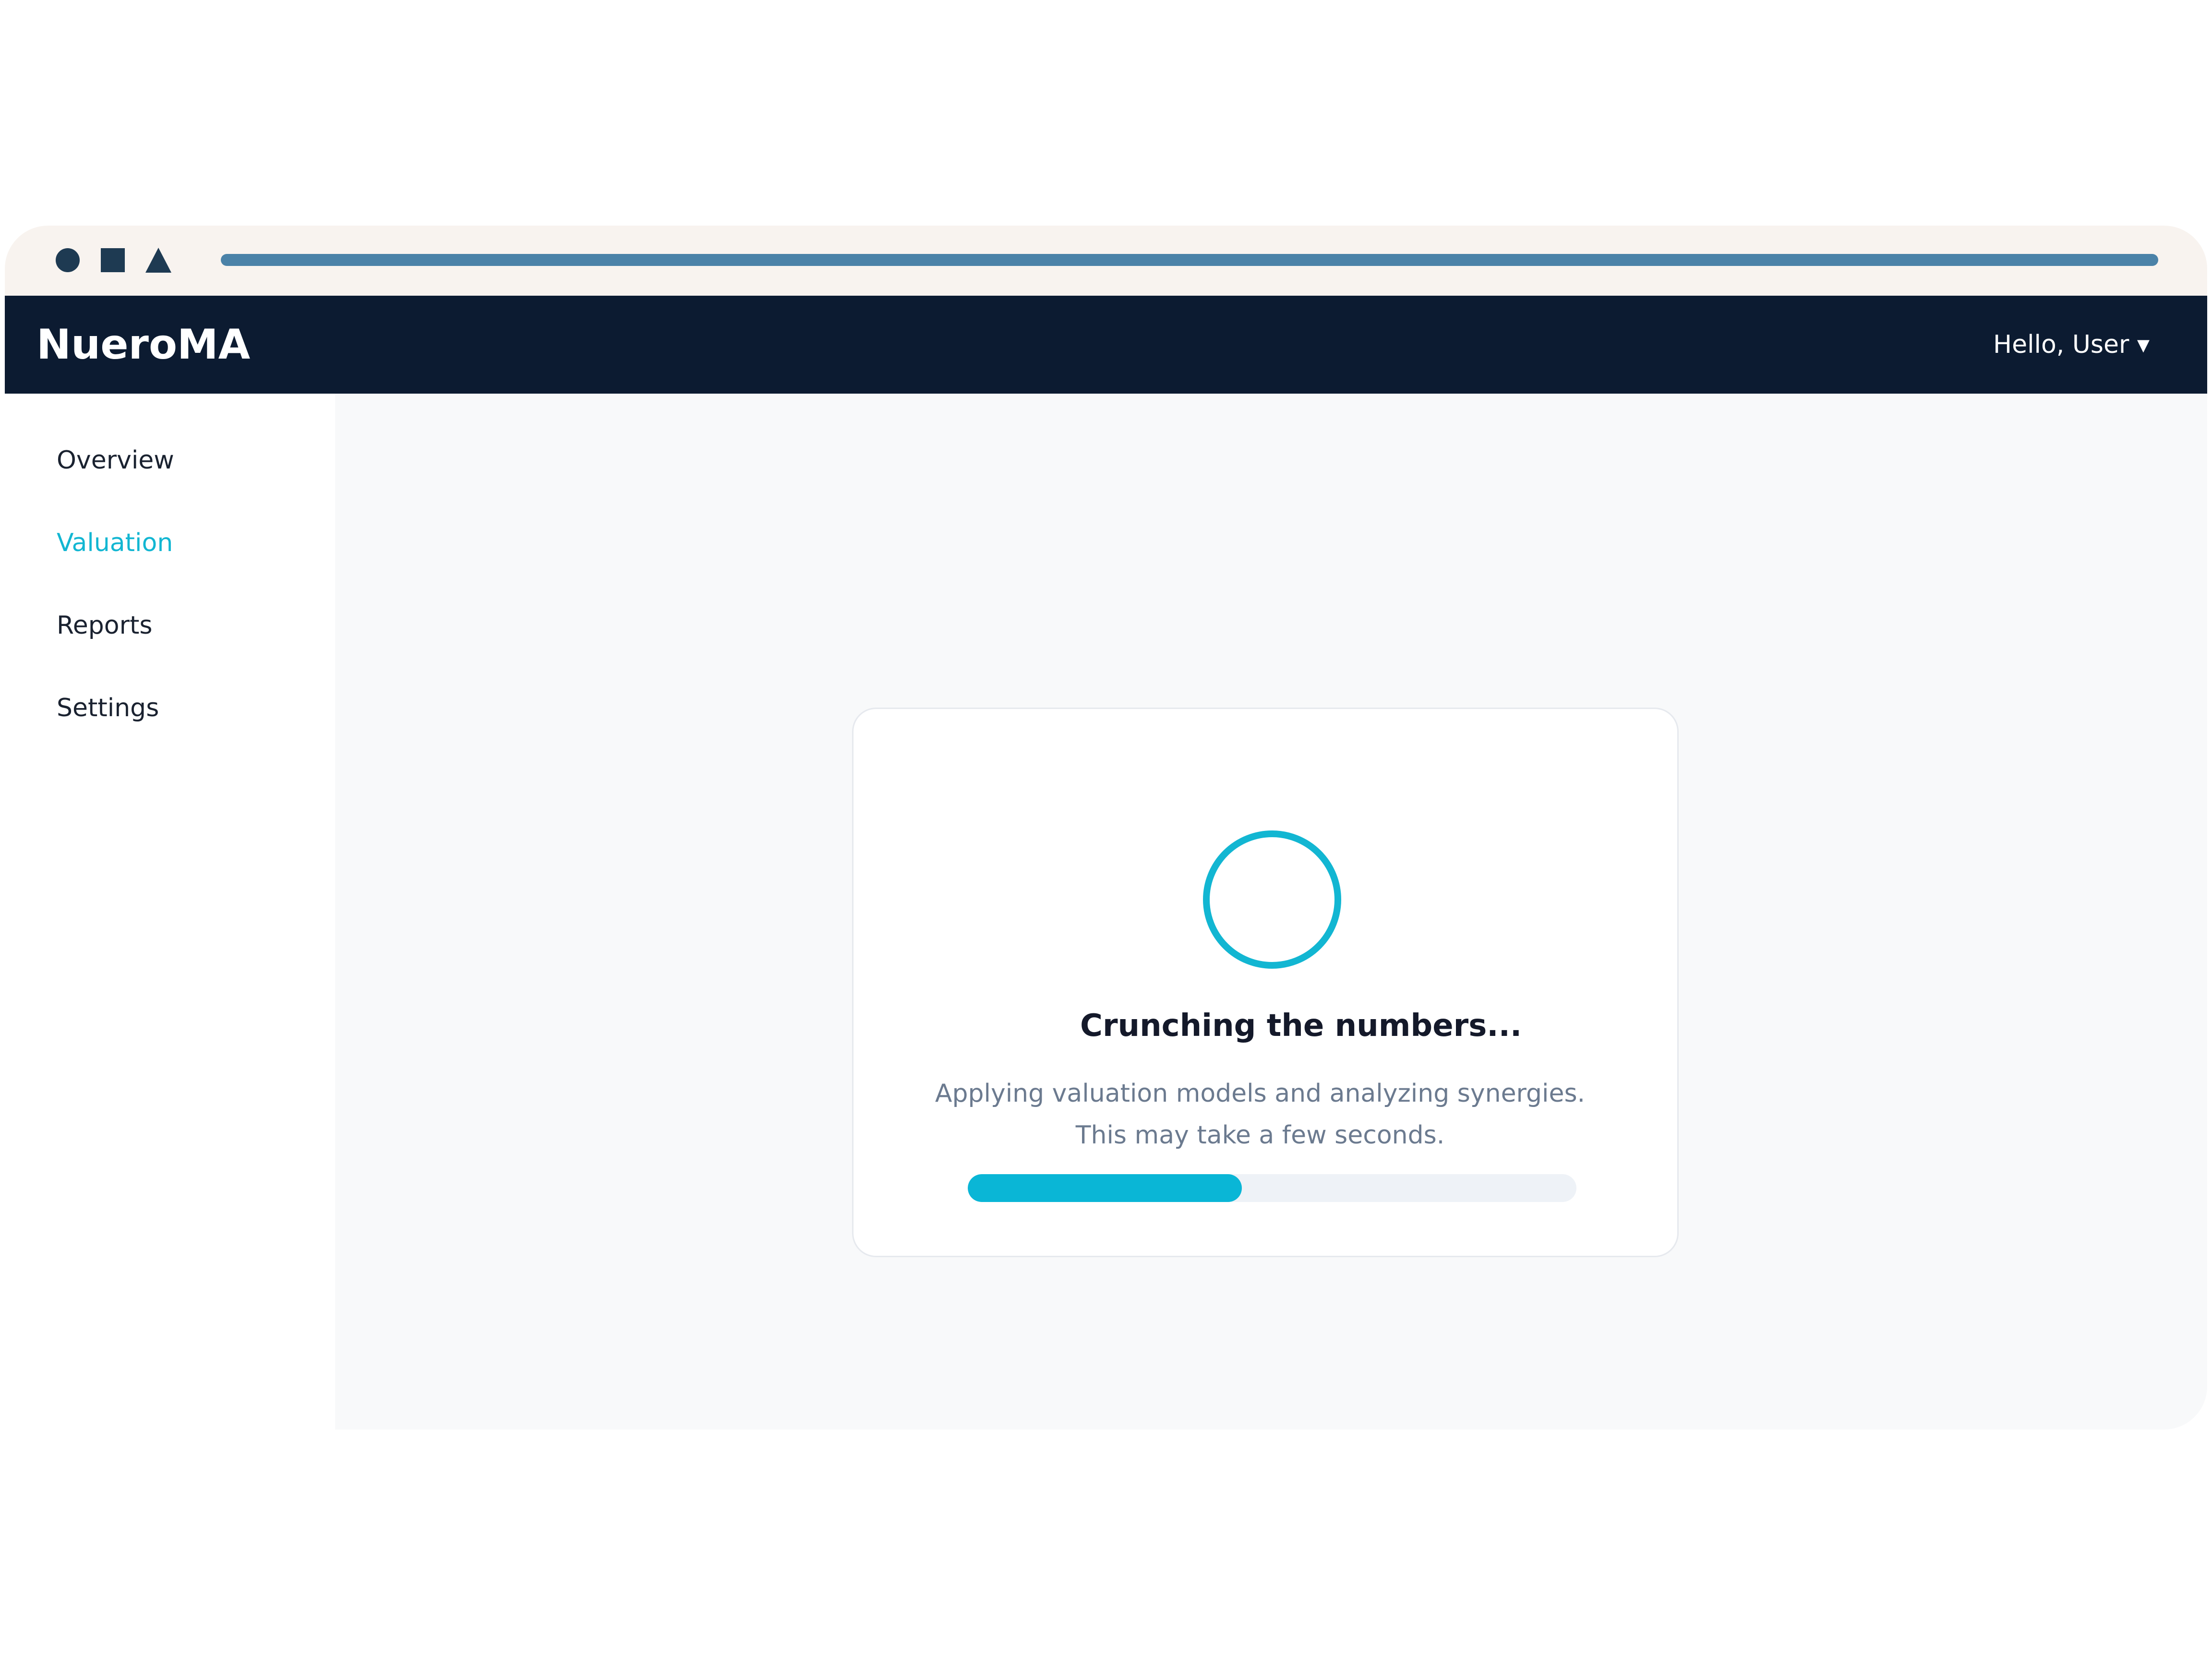  I want to click on sidebar-item-valuation: Valuation, so click(115, 543).